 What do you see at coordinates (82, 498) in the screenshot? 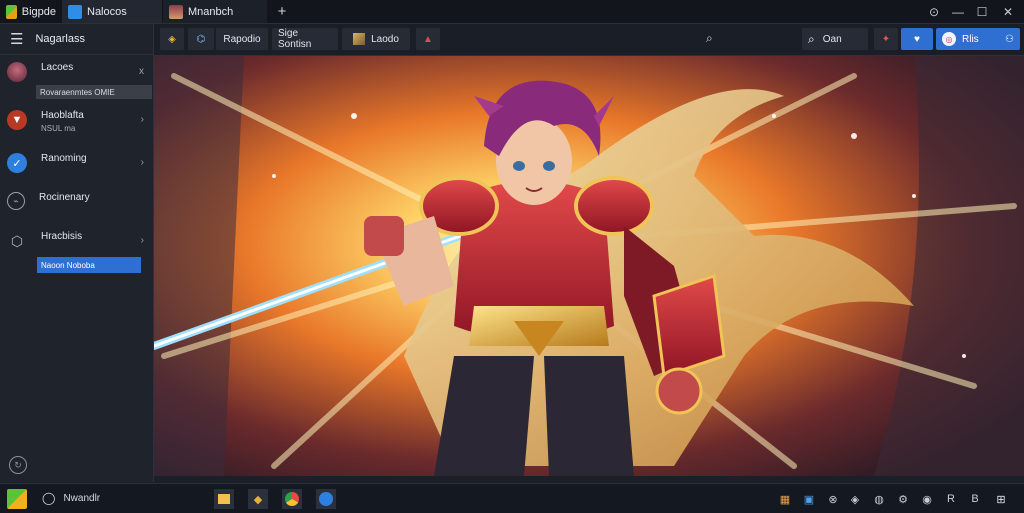
I see `taskbar-search-label: Nwandlr` at bounding box center [82, 498].